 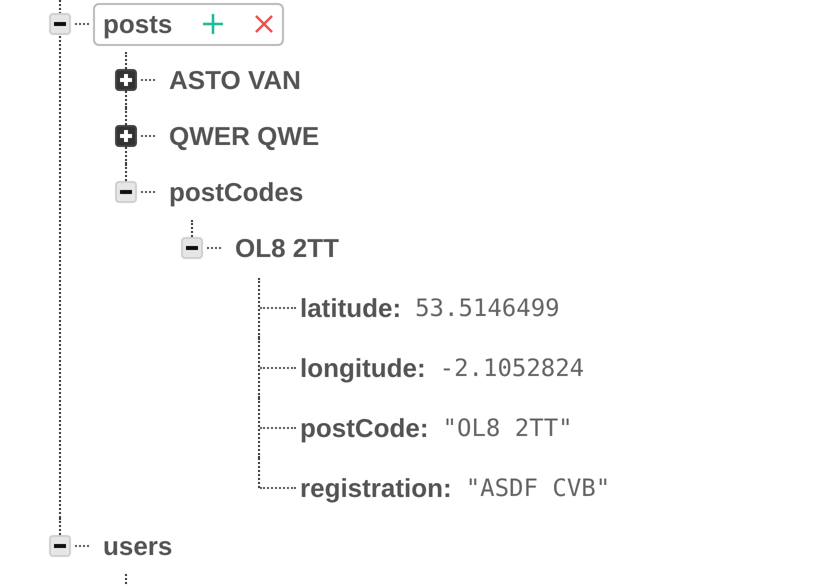 What do you see at coordinates (507, 428) in the screenshot?
I see `field-value: "OL8 2TT"` at bounding box center [507, 428].